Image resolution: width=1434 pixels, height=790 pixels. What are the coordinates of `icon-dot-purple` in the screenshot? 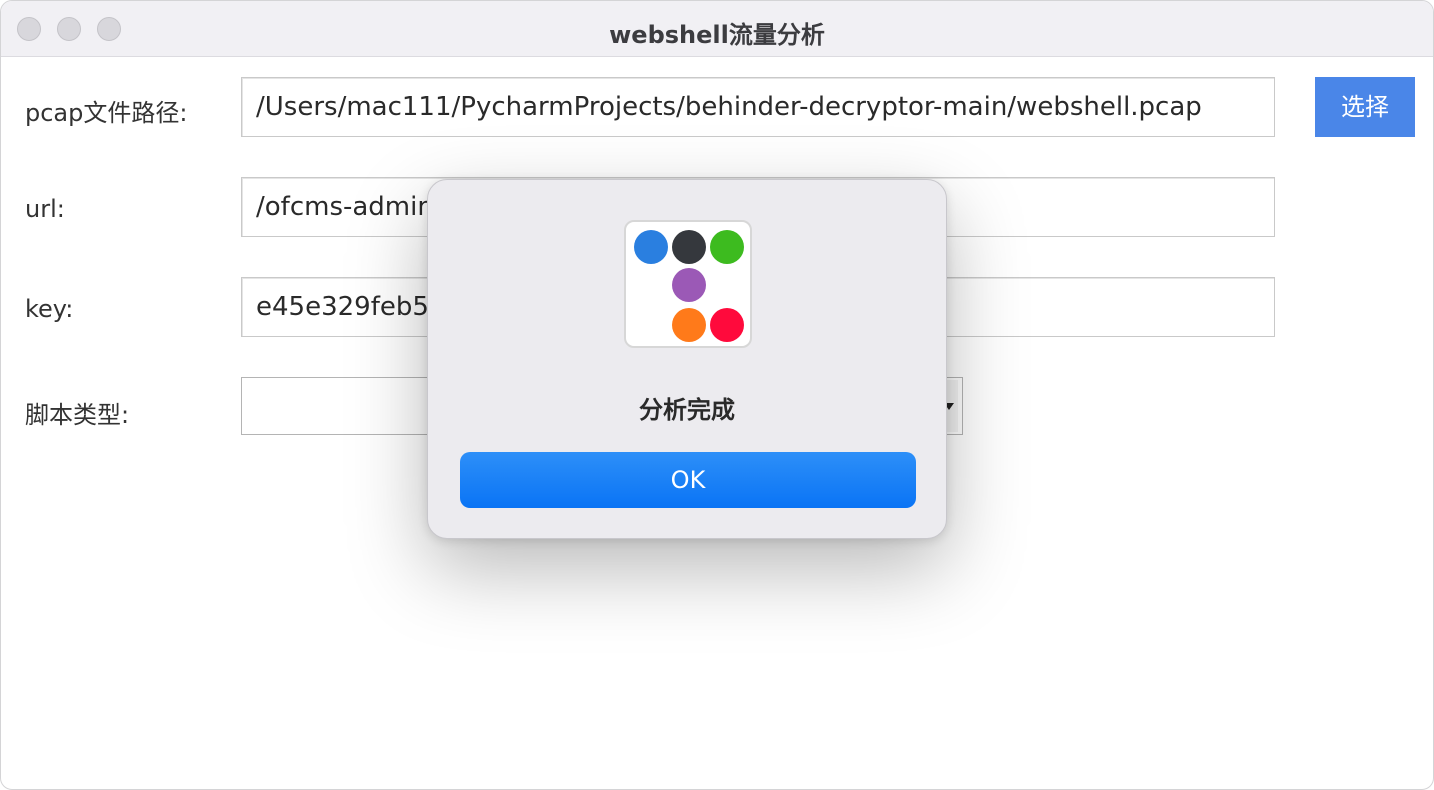 It's located at (689, 285).